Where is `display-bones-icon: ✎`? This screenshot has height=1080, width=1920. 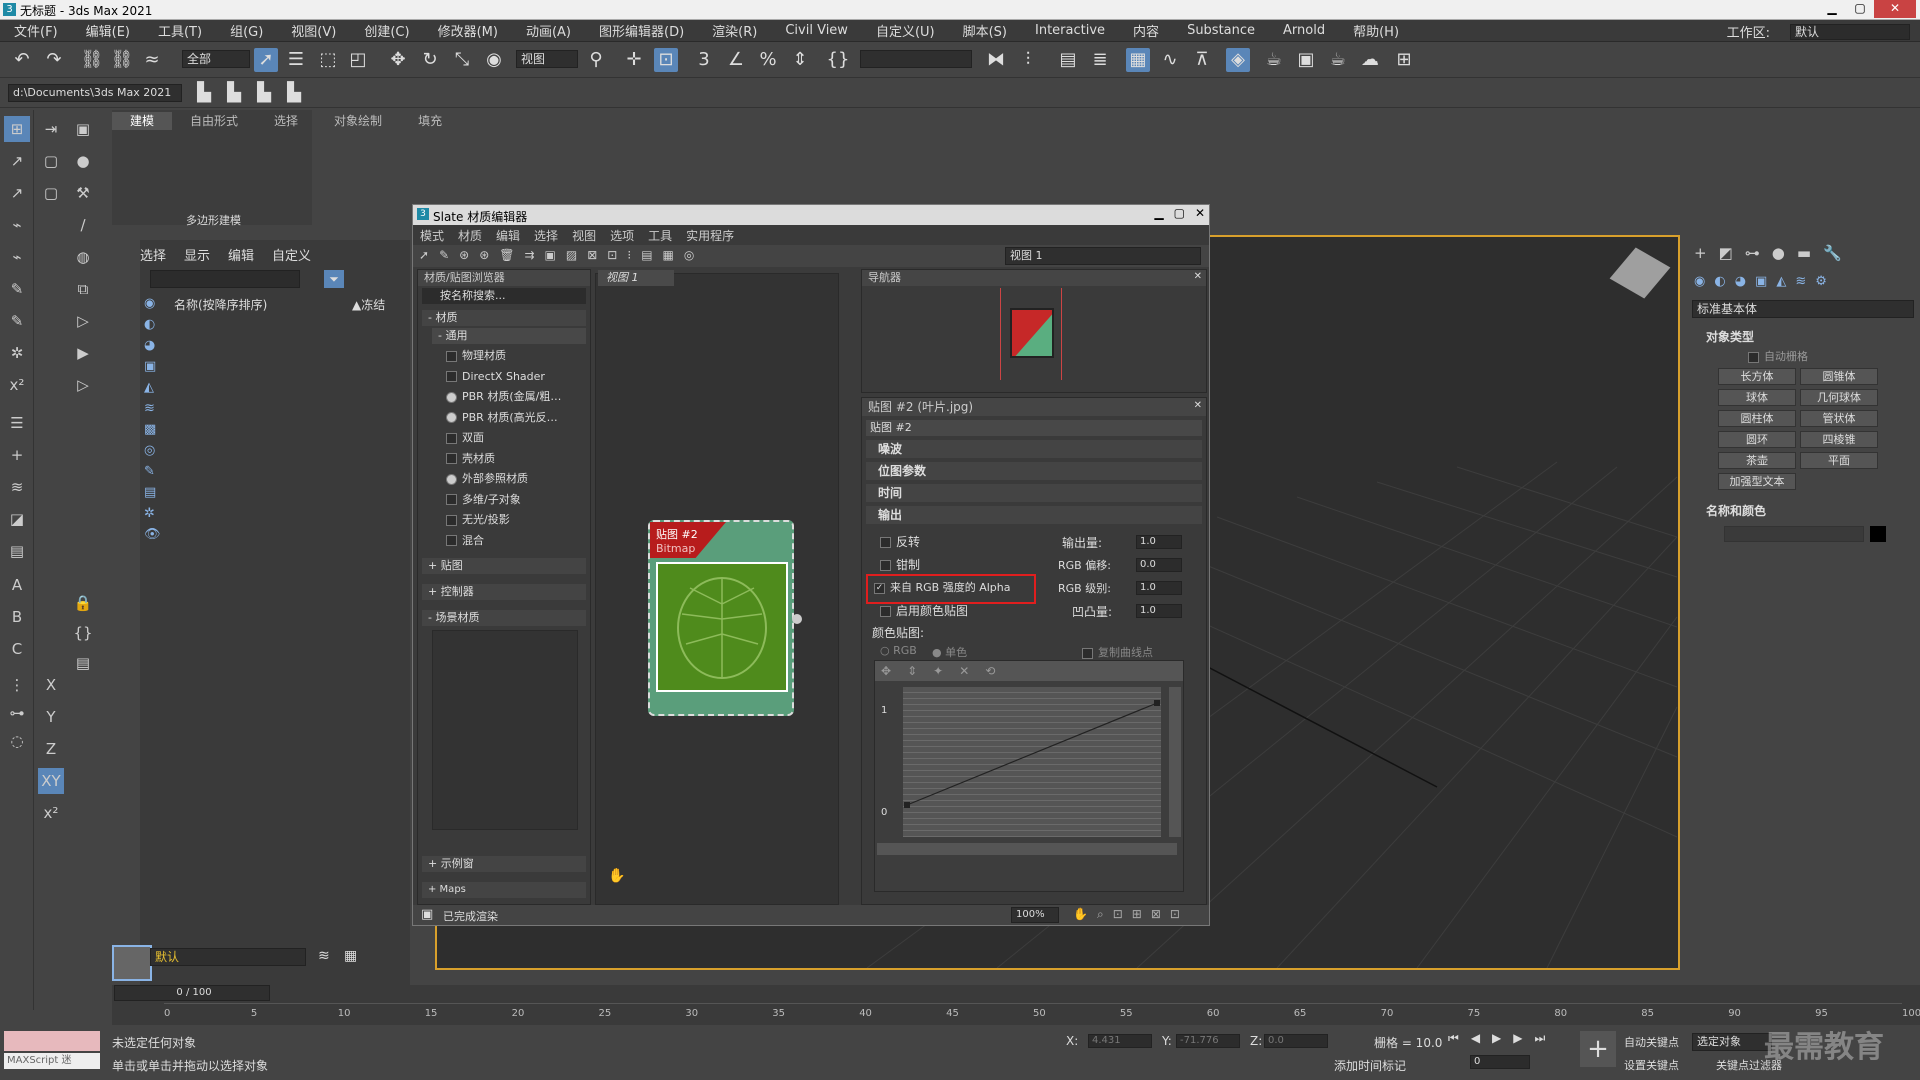 display-bones-icon: ✎ is located at coordinates (153, 471).